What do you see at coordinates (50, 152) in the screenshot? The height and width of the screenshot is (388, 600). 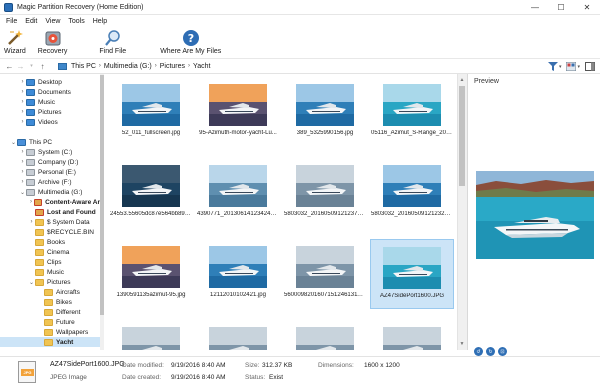 I see `tree-item-system-c: › System (C:)` at bounding box center [50, 152].